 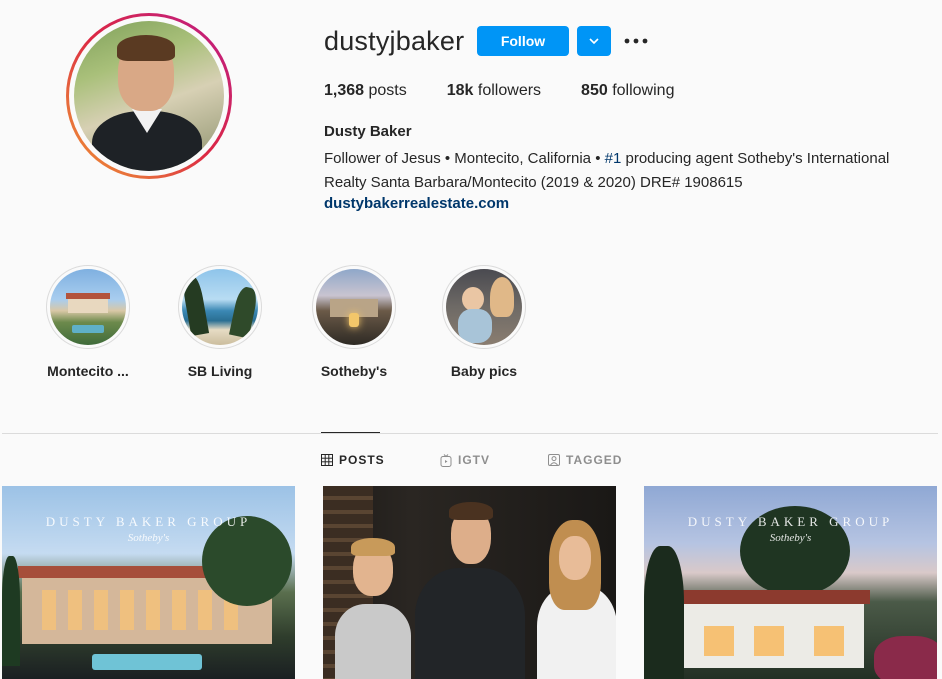 I want to click on profile-username: dustyjbaker, so click(x=394, y=41).